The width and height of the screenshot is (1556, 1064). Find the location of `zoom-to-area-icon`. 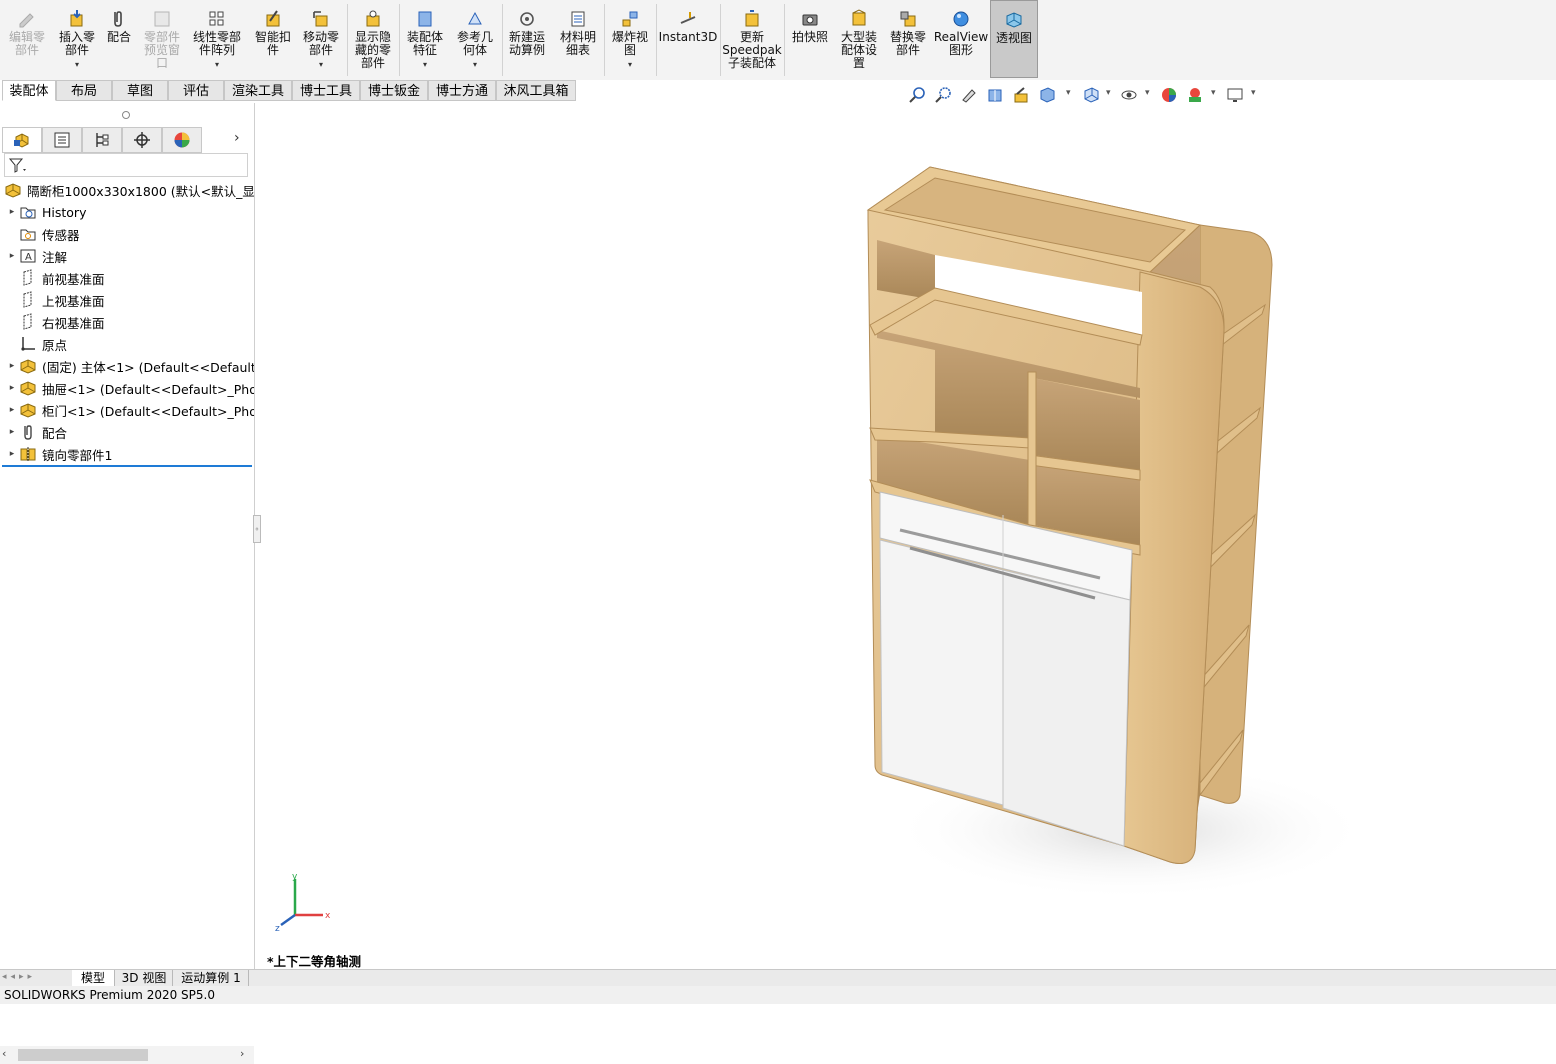

zoom-to-area-icon is located at coordinates (943, 95).